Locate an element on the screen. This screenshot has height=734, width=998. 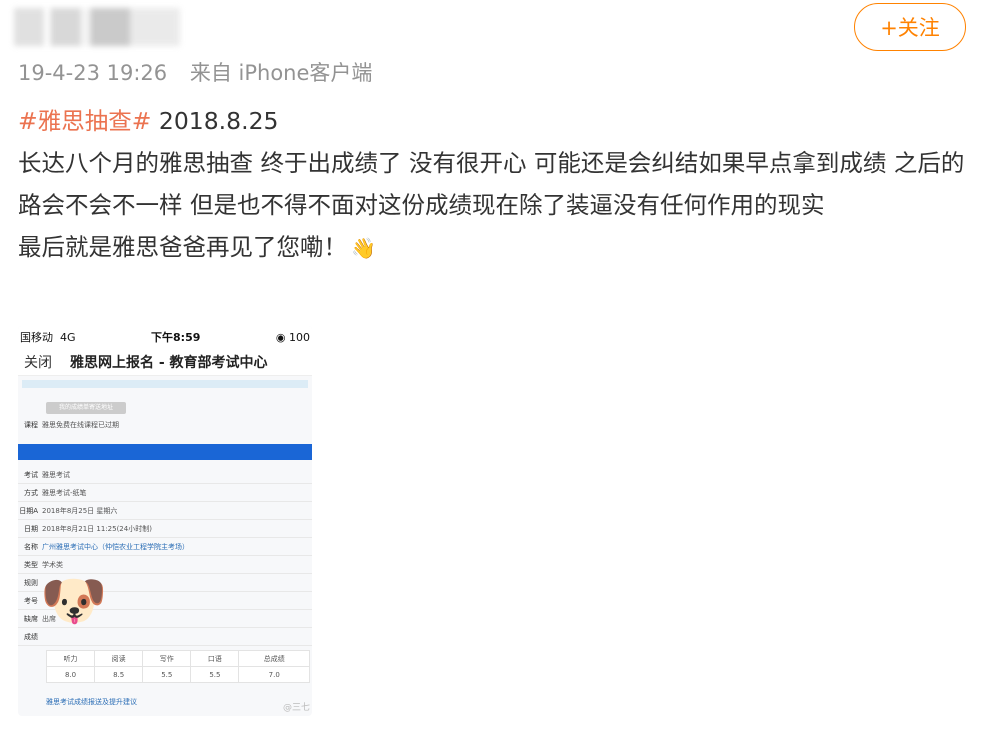
info-key: 缺席 is located at coordinates (31, 618).